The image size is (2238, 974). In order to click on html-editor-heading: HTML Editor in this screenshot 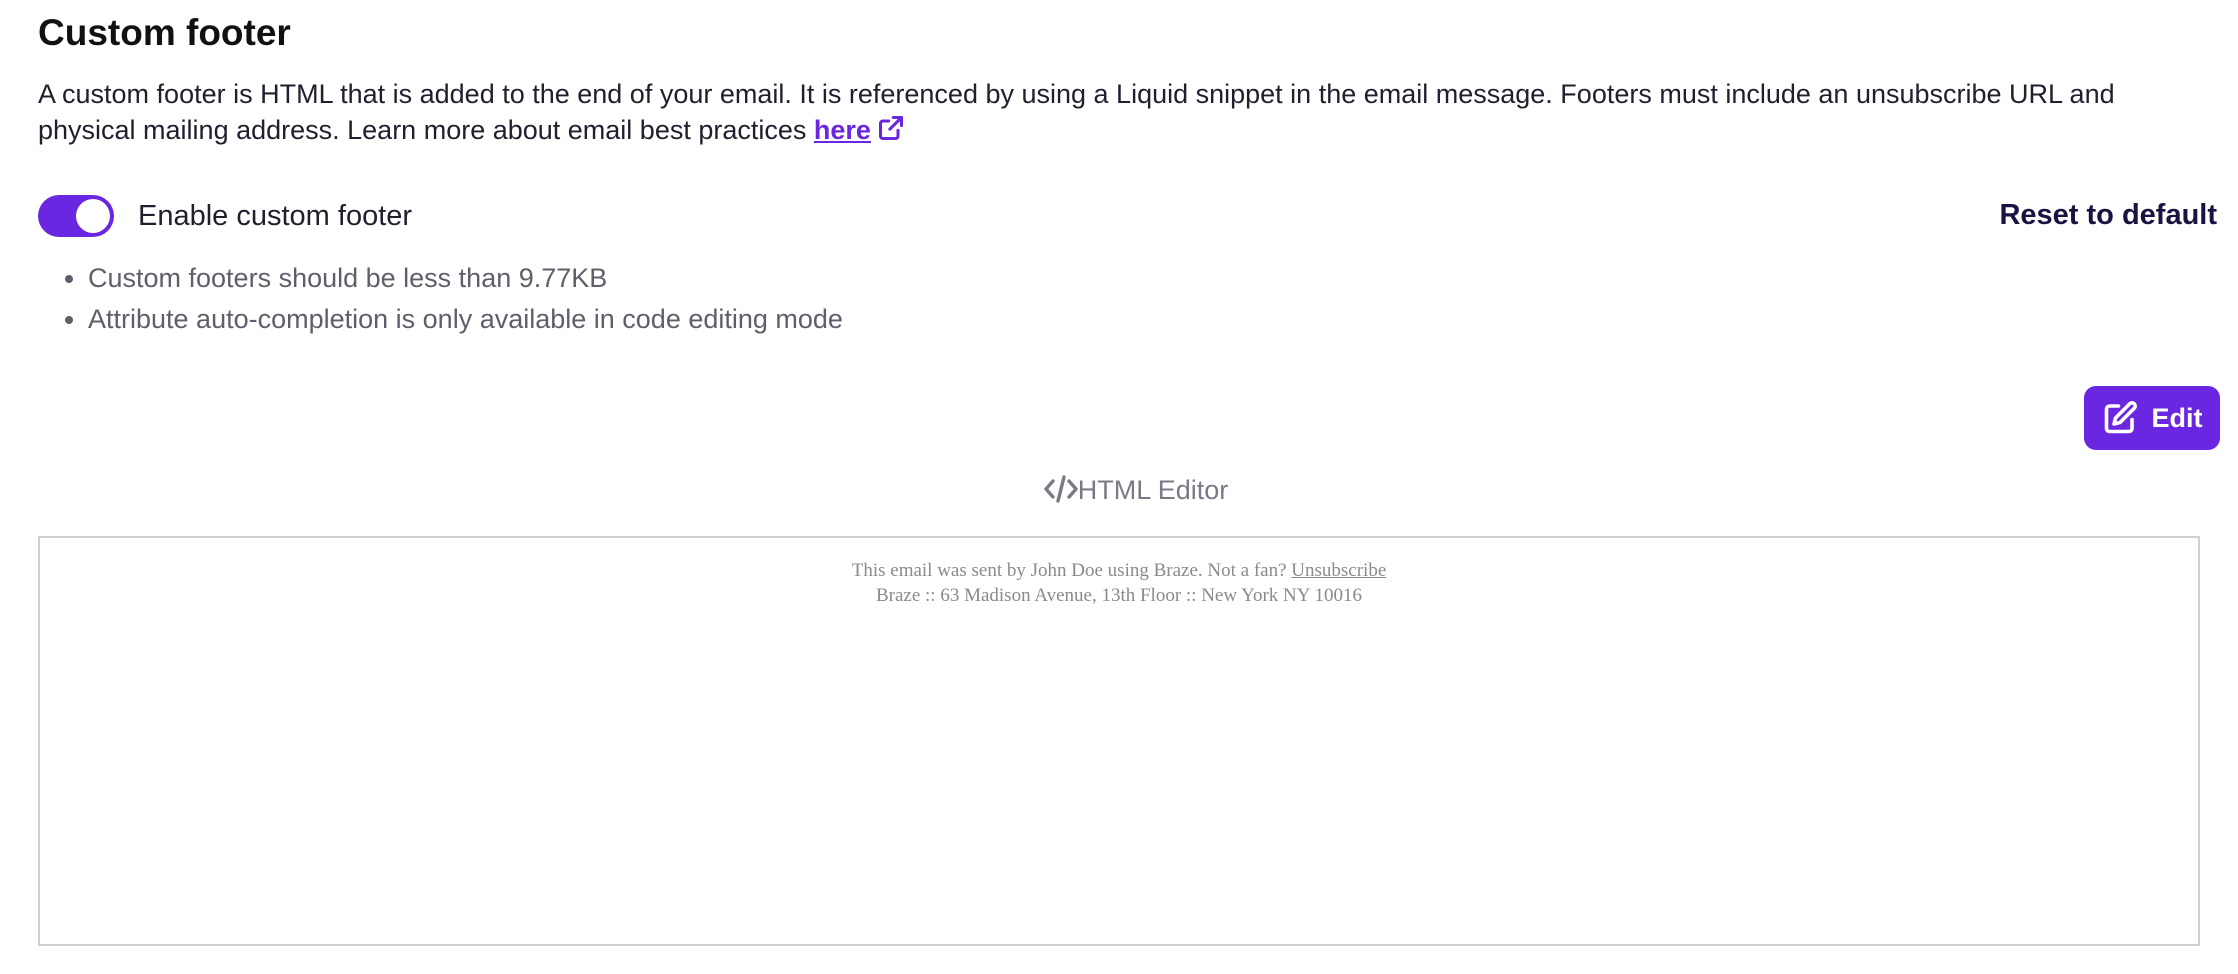, I will do `click(1136, 490)`.